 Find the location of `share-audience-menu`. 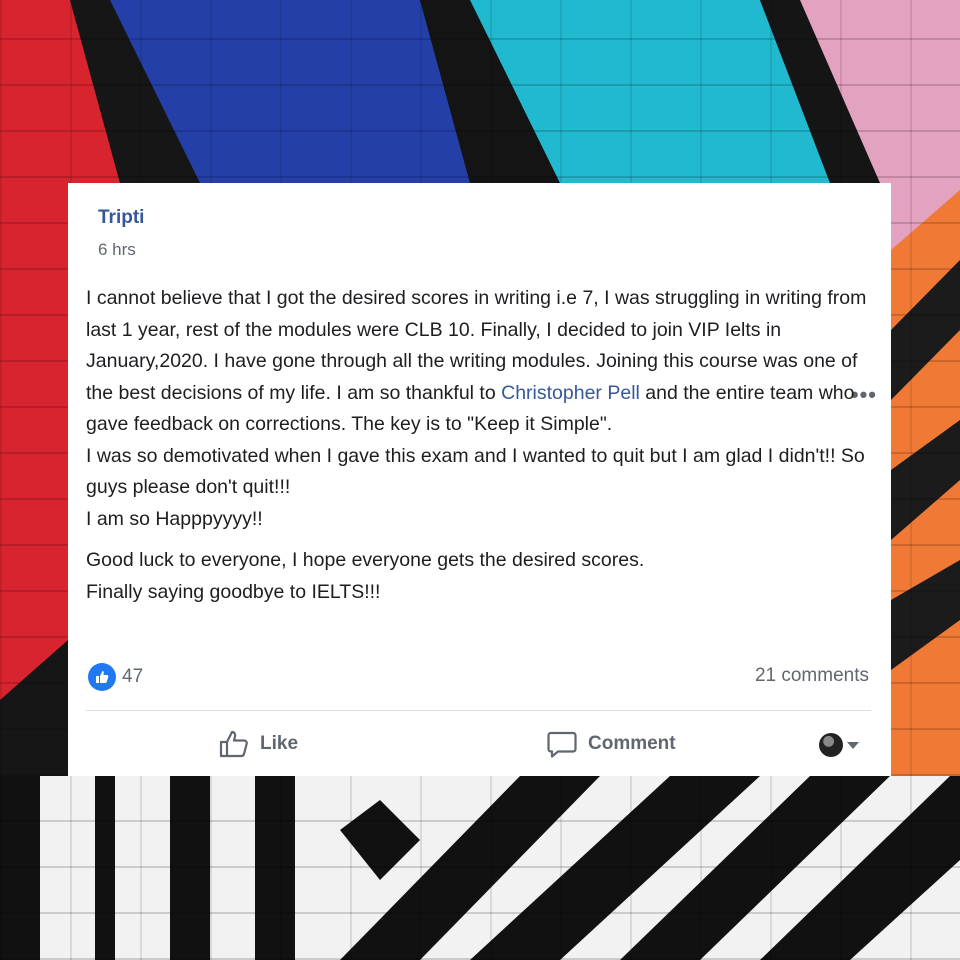

share-audience-menu is located at coordinates (839, 745).